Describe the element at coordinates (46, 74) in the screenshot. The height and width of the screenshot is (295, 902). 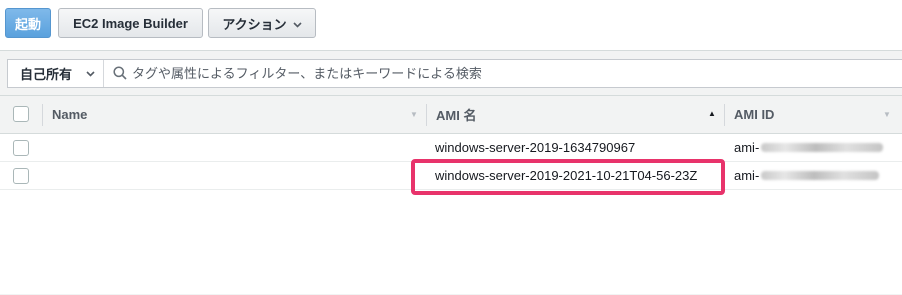
I see `owner-filter-label: 自己所有` at that location.